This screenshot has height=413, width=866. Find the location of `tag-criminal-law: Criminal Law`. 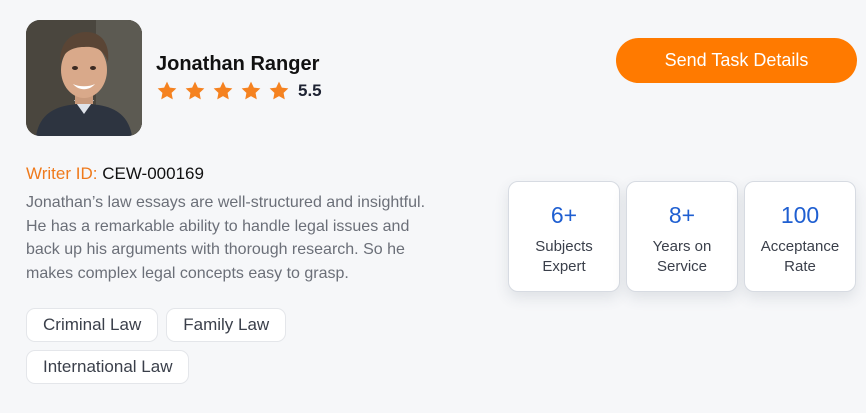

tag-criminal-law: Criminal Law is located at coordinates (92, 325).